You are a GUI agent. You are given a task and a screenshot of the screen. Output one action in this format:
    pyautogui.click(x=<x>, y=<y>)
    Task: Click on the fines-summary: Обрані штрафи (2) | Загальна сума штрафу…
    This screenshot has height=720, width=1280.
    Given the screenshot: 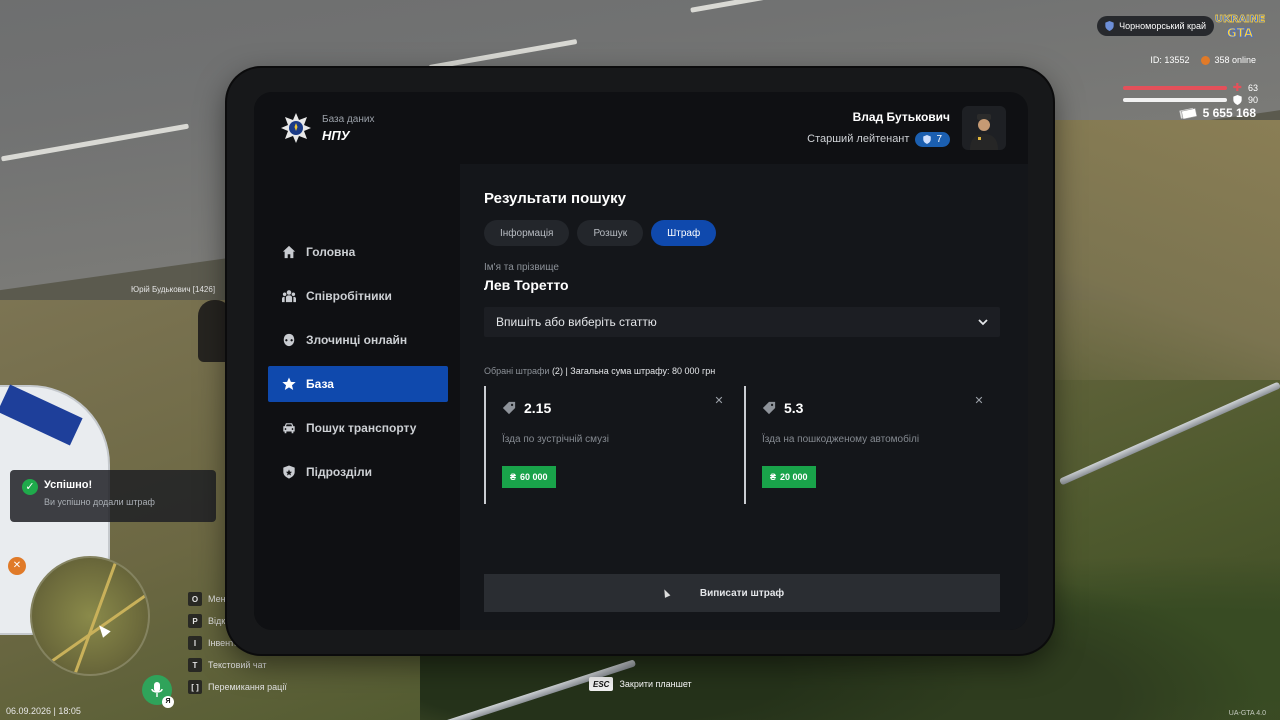 What is the action you would take?
    pyautogui.click(x=599, y=371)
    